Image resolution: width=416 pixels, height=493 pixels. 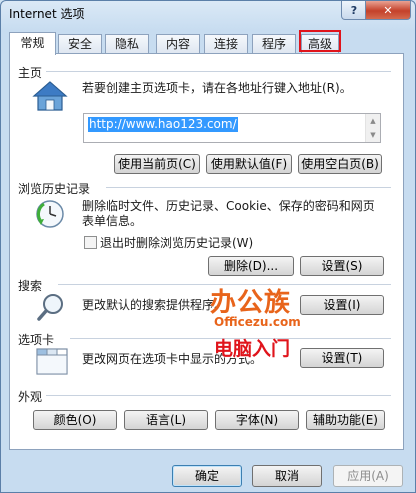 What do you see at coordinates (251, 303) in the screenshot?
I see `watermark-brand: 办公族` at bounding box center [251, 303].